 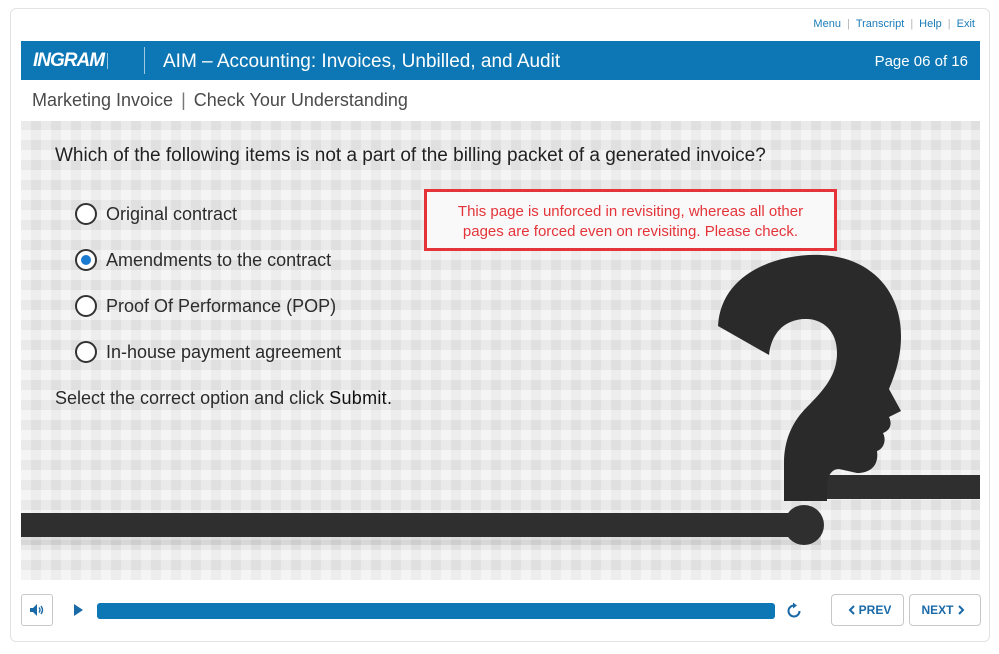 What do you see at coordinates (78, 610) in the screenshot?
I see `play-icon` at bounding box center [78, 610].